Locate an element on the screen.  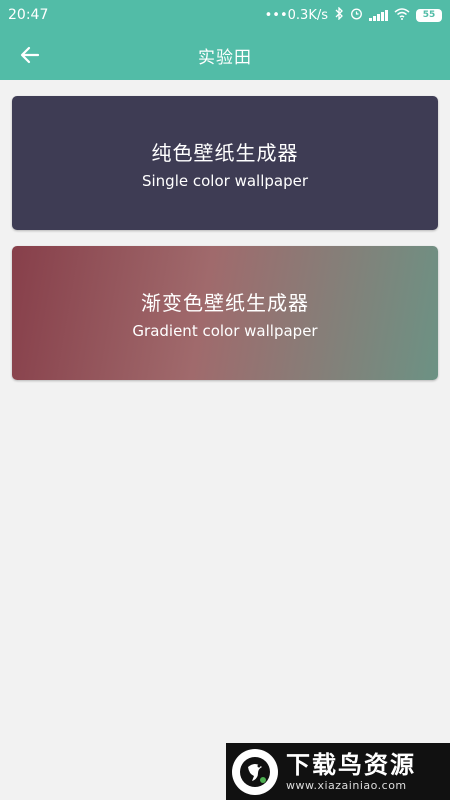
network-speed: •••0.3K/s is located at coordinates (296, 15).